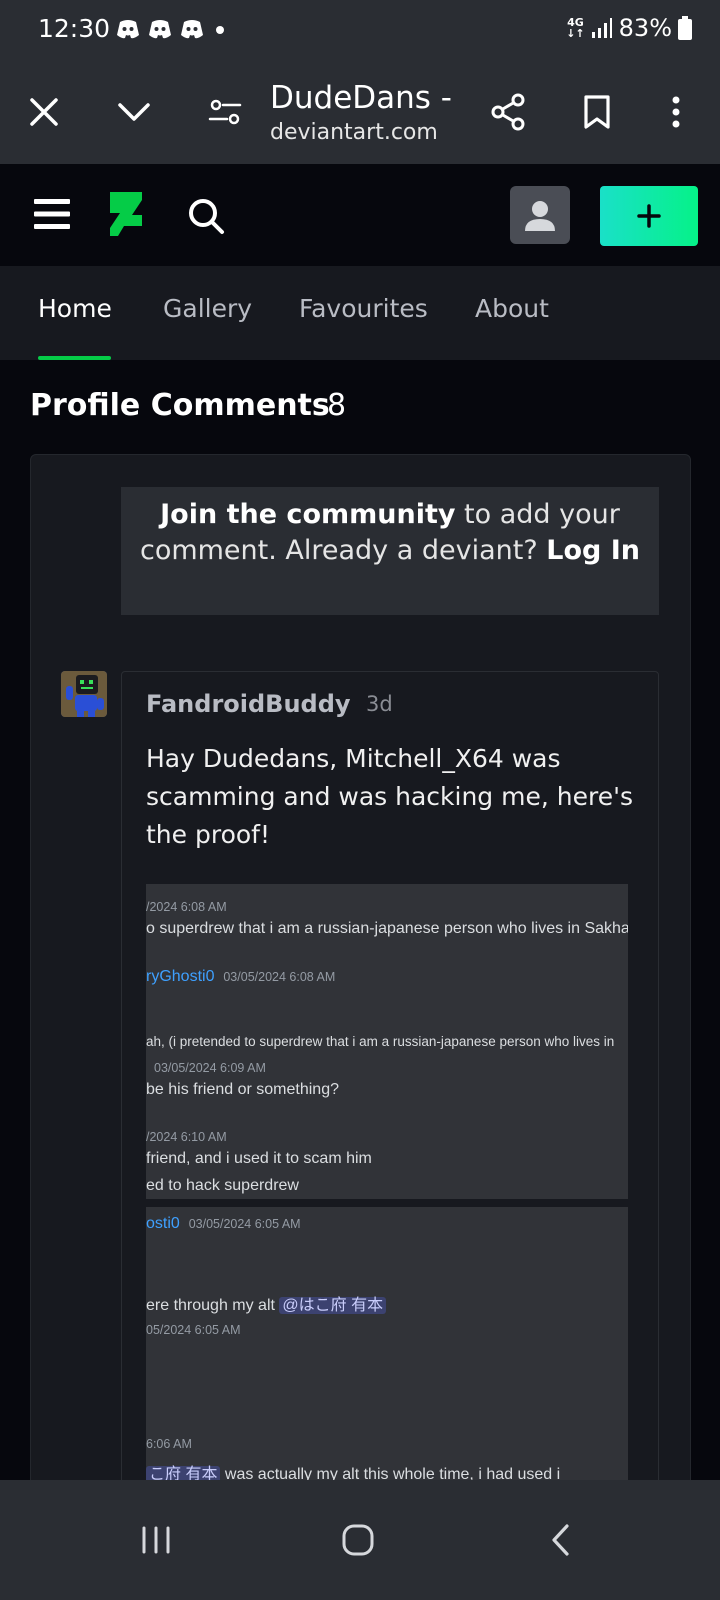  What do you see at coordinates (180, 405) in the screenshot?
I see `section-title: Profile Comments` at bounding box center [180, 405].